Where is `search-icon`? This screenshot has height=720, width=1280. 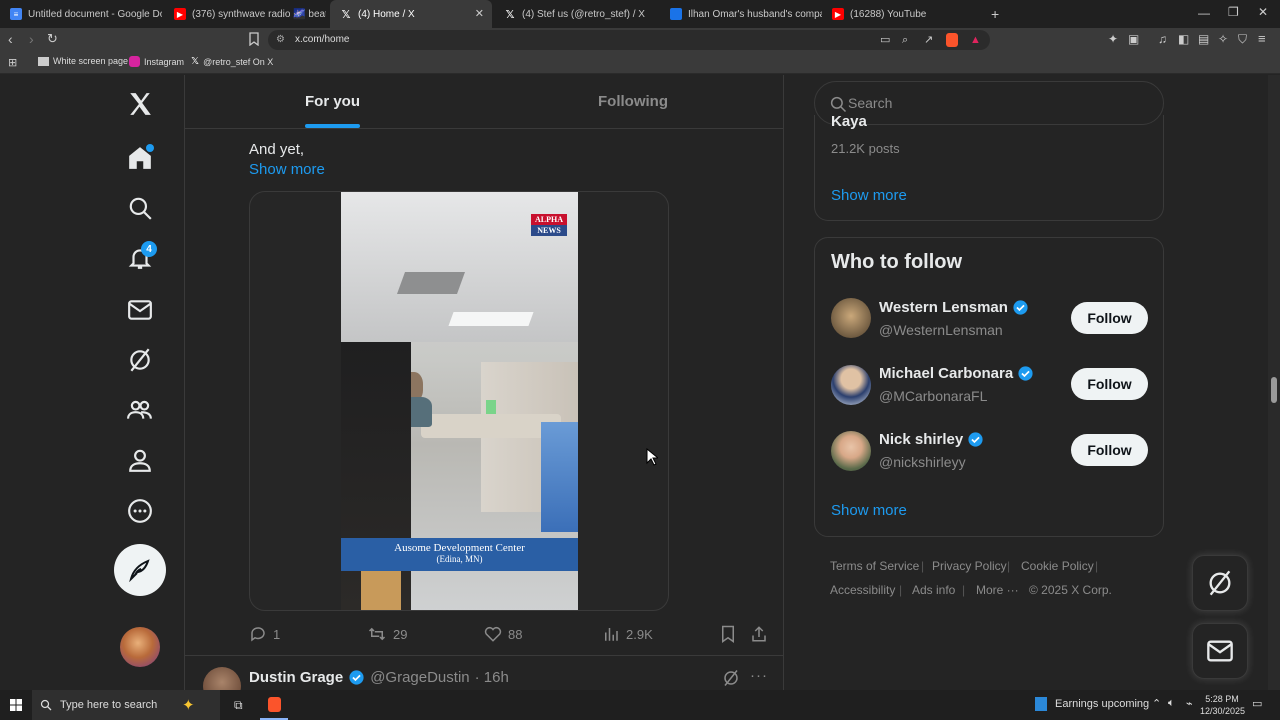 search-icon is located at coordinates (140, 208).